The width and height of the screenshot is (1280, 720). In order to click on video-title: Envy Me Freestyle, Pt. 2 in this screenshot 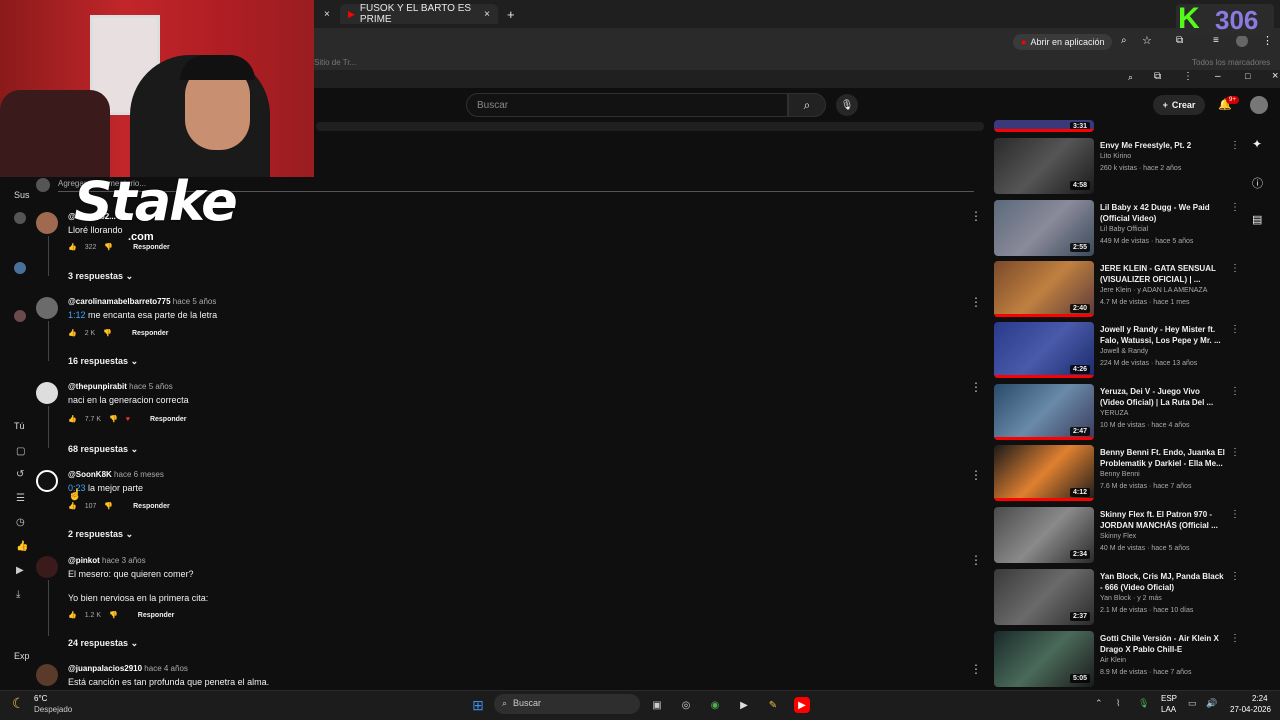, I will do `click(1163, 145)`.